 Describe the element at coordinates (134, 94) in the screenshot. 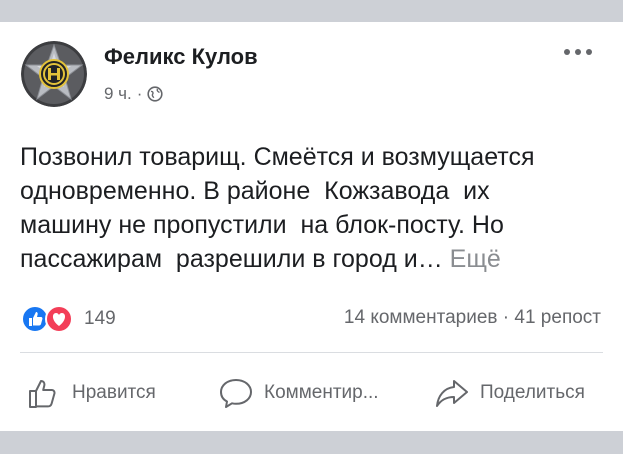

I see `post-meta: 9 ч. ·` at that location.